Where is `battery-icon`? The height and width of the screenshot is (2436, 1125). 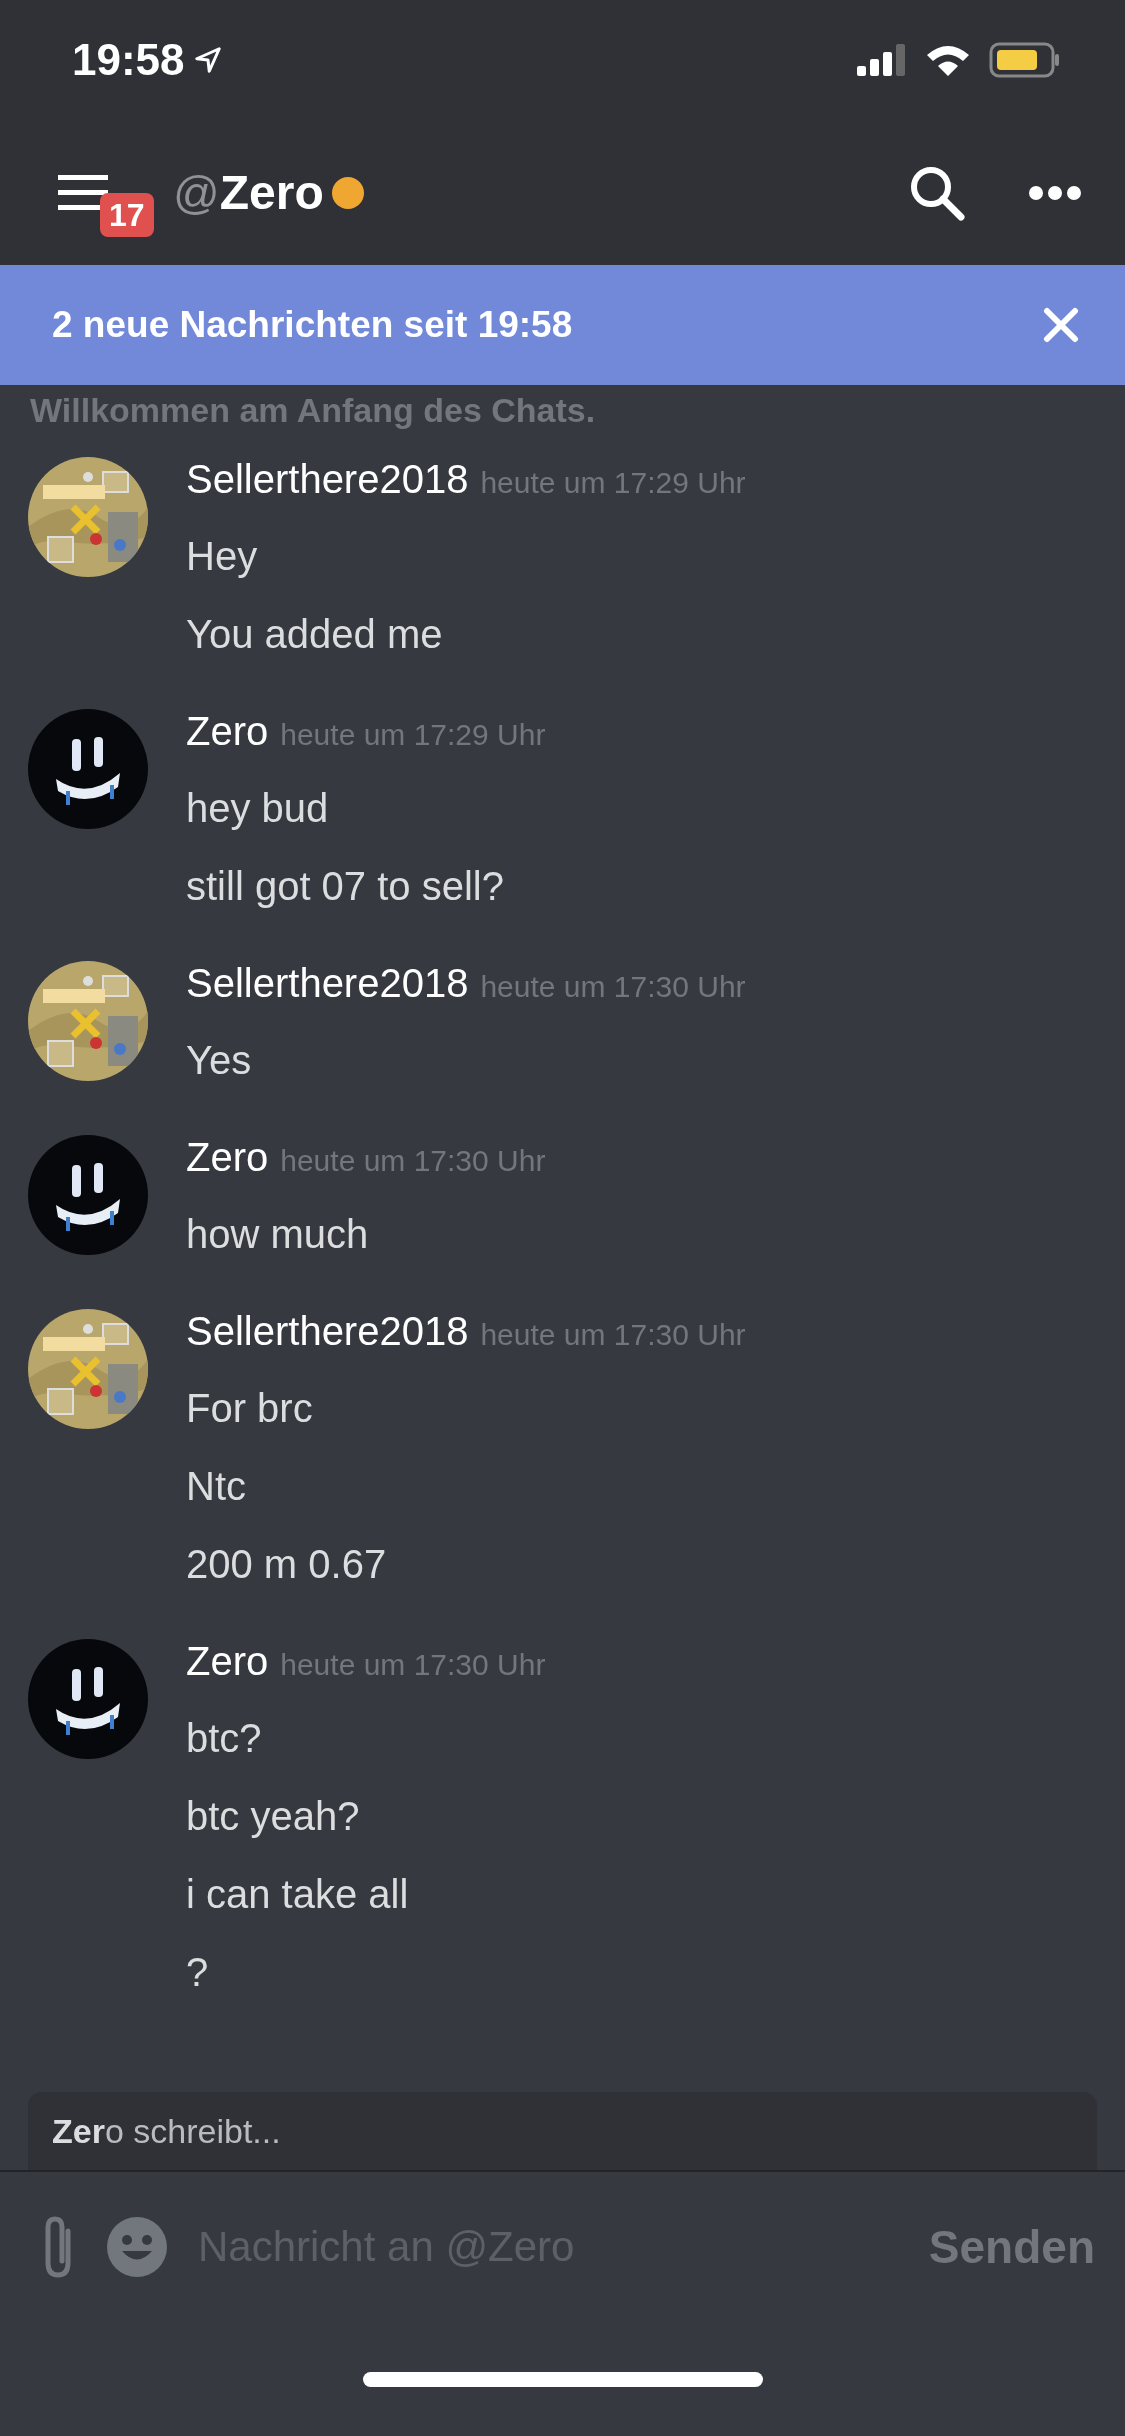
battery-icon is located at coordinates (1025, 60).